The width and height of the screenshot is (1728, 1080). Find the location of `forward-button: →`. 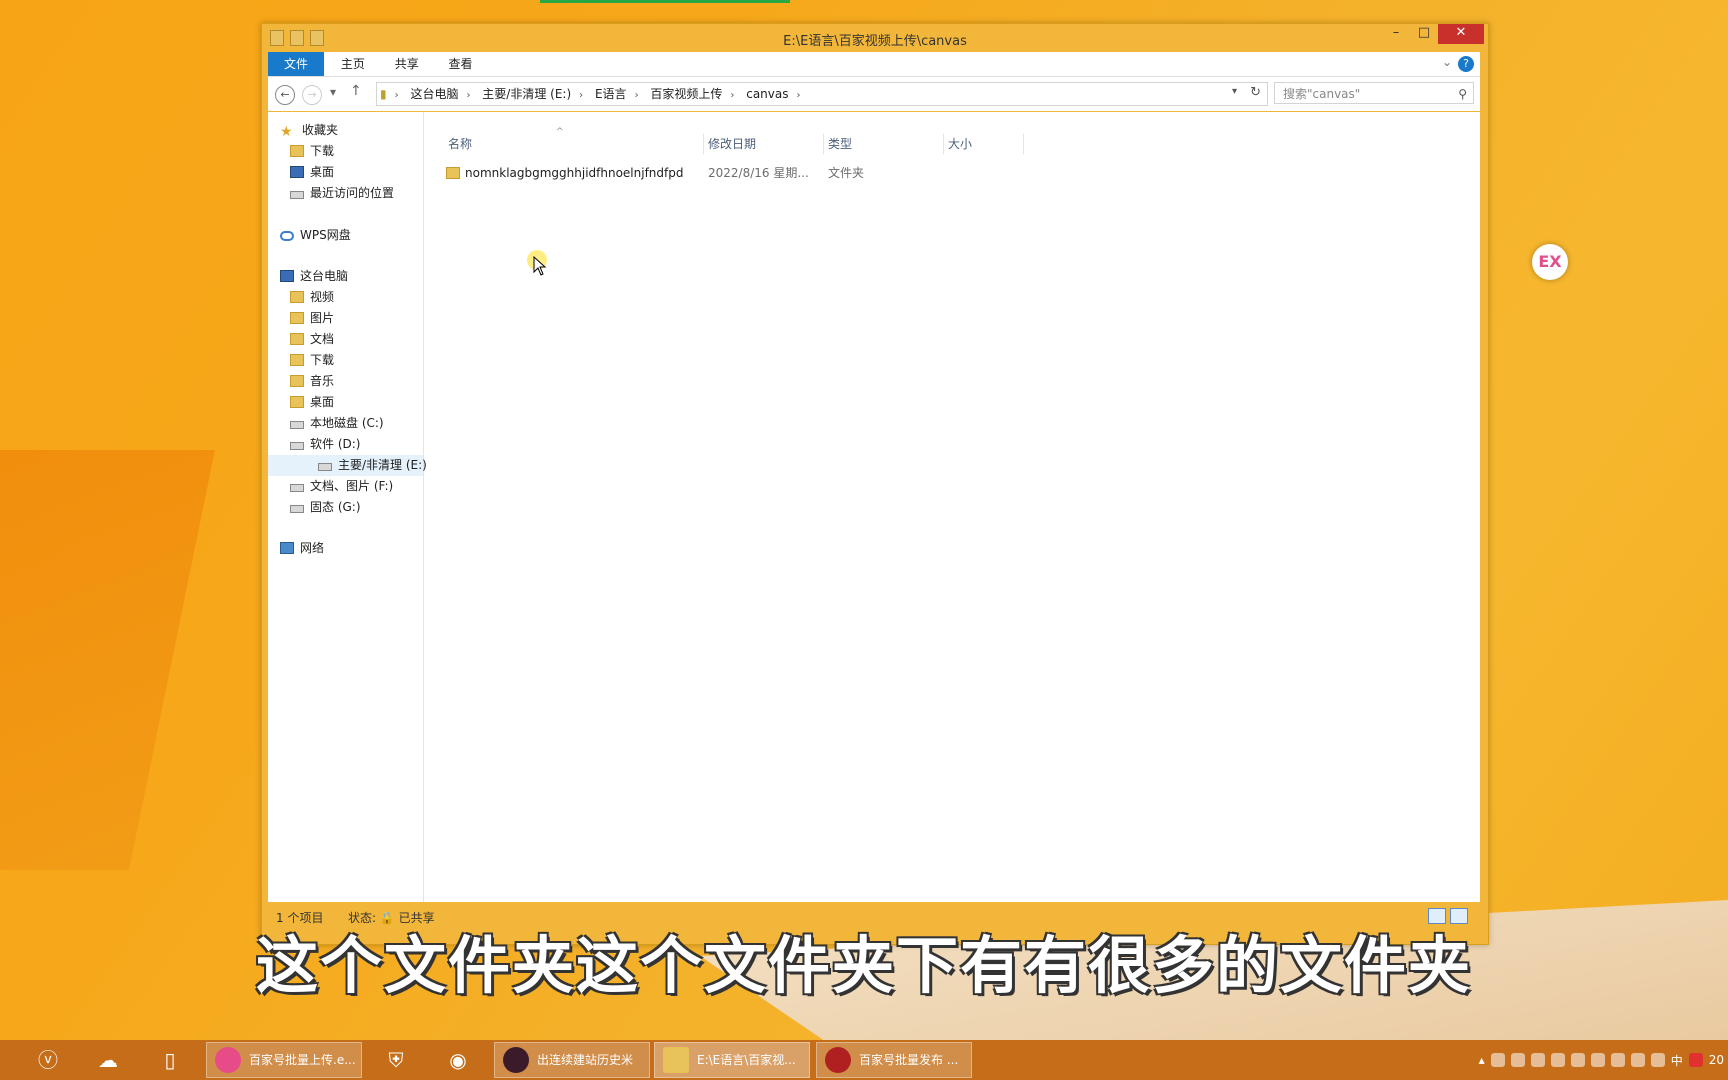

forward-button: → is located at coordinates (312, 95).